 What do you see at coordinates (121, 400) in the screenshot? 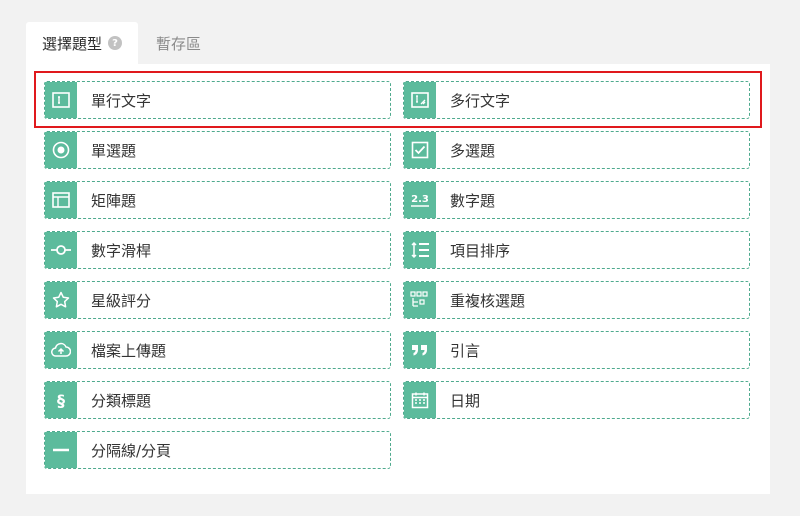
I see `question-type-label: 分類標題` at bounding box center [121, 400].